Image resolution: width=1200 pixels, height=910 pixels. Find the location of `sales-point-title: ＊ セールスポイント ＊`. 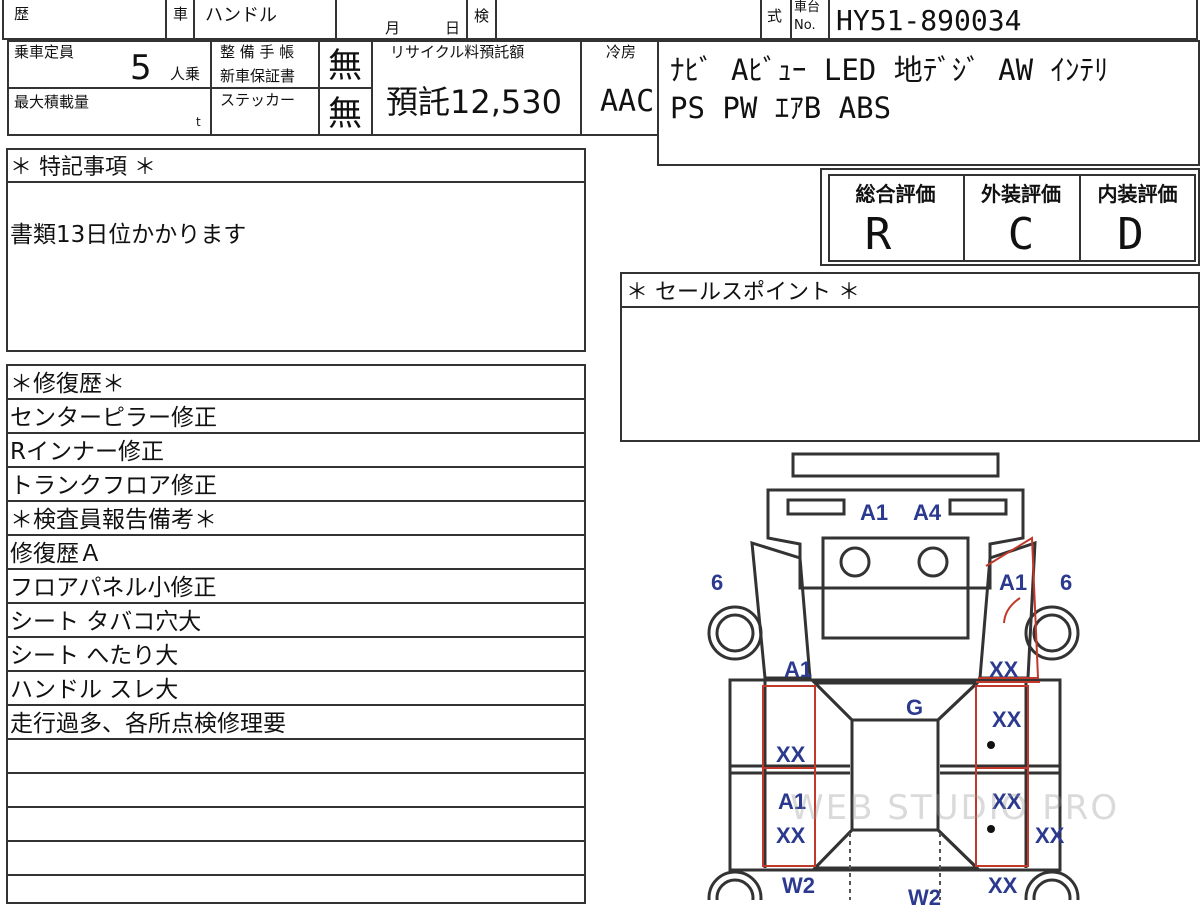

sales-point-title: ＊ セールスポイント ＊ is located at coordinates (743, 292).